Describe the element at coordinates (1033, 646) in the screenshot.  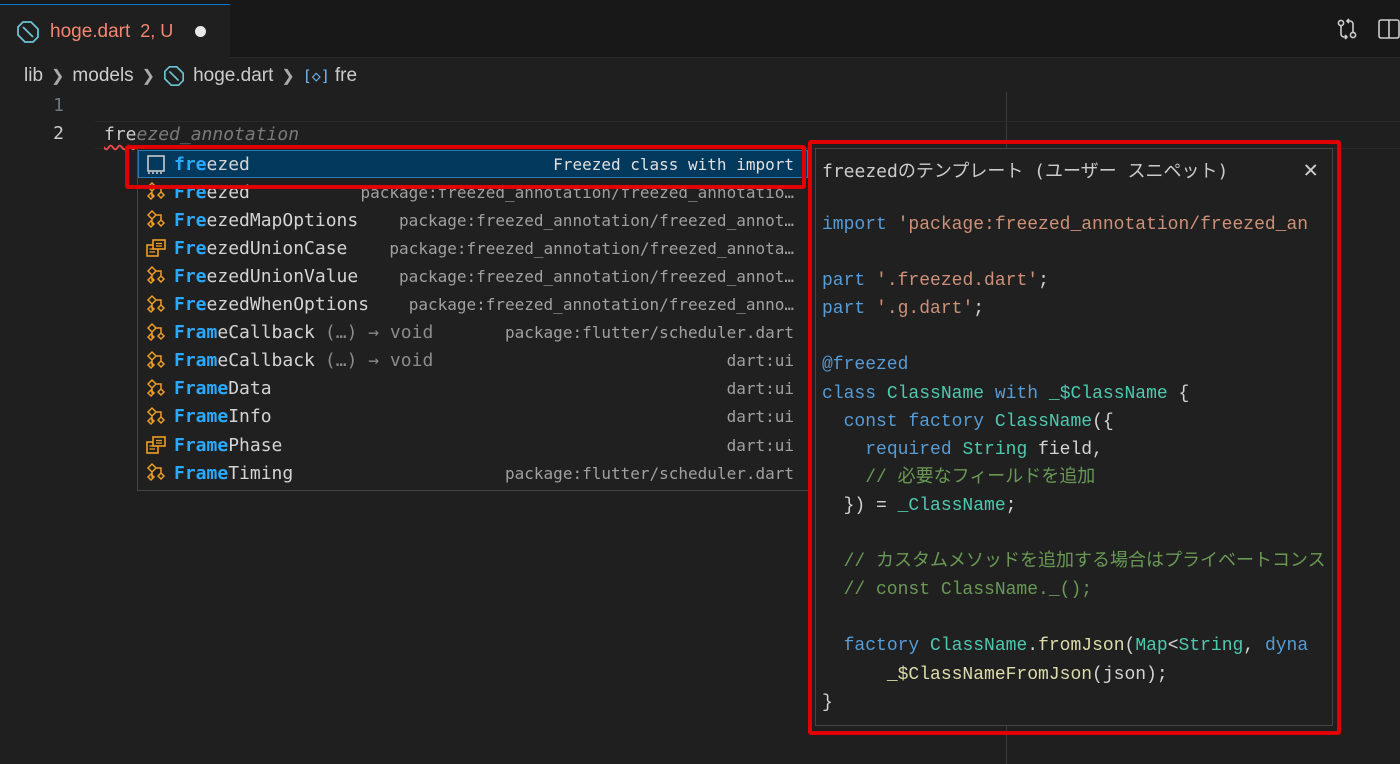
I see `code-token: .` at that location.